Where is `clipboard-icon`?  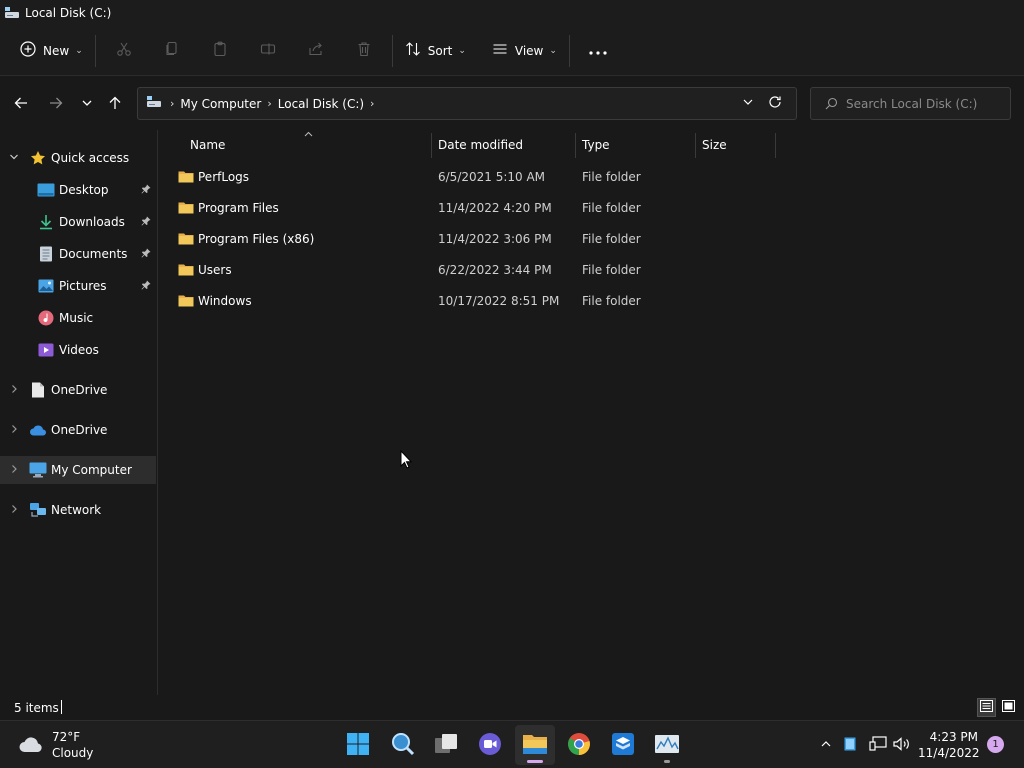
clipboard-icon is located at coordinates (220, 50).